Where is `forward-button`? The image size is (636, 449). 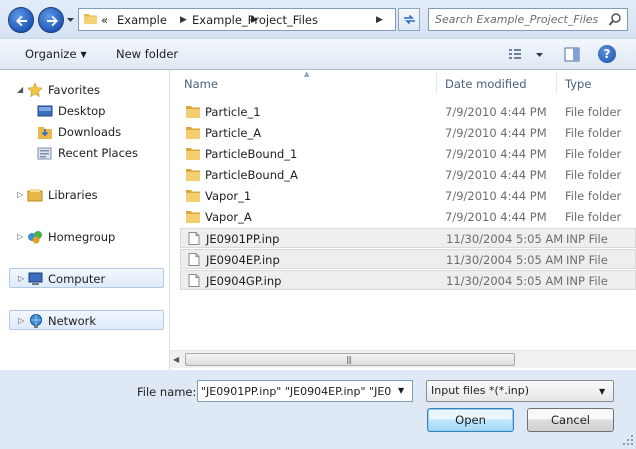 forward-button is located at coordinates (51, 20).